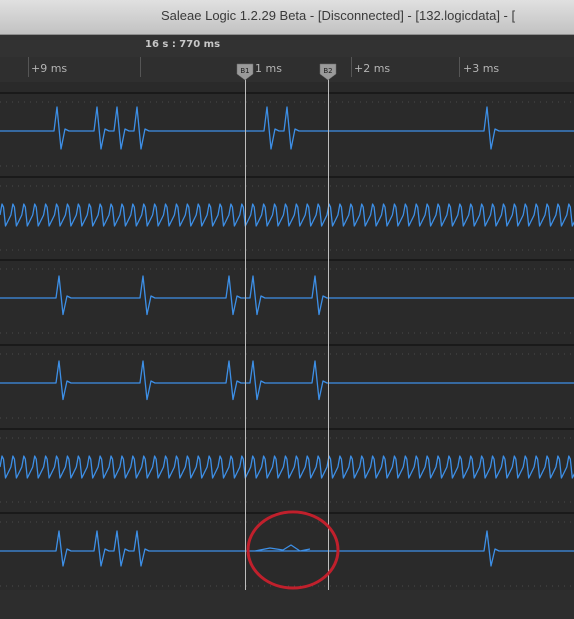  What do you see at coordinates (287, 604) in the screenshot?
I see `bottom-bar` at bounding box center [287, 604].